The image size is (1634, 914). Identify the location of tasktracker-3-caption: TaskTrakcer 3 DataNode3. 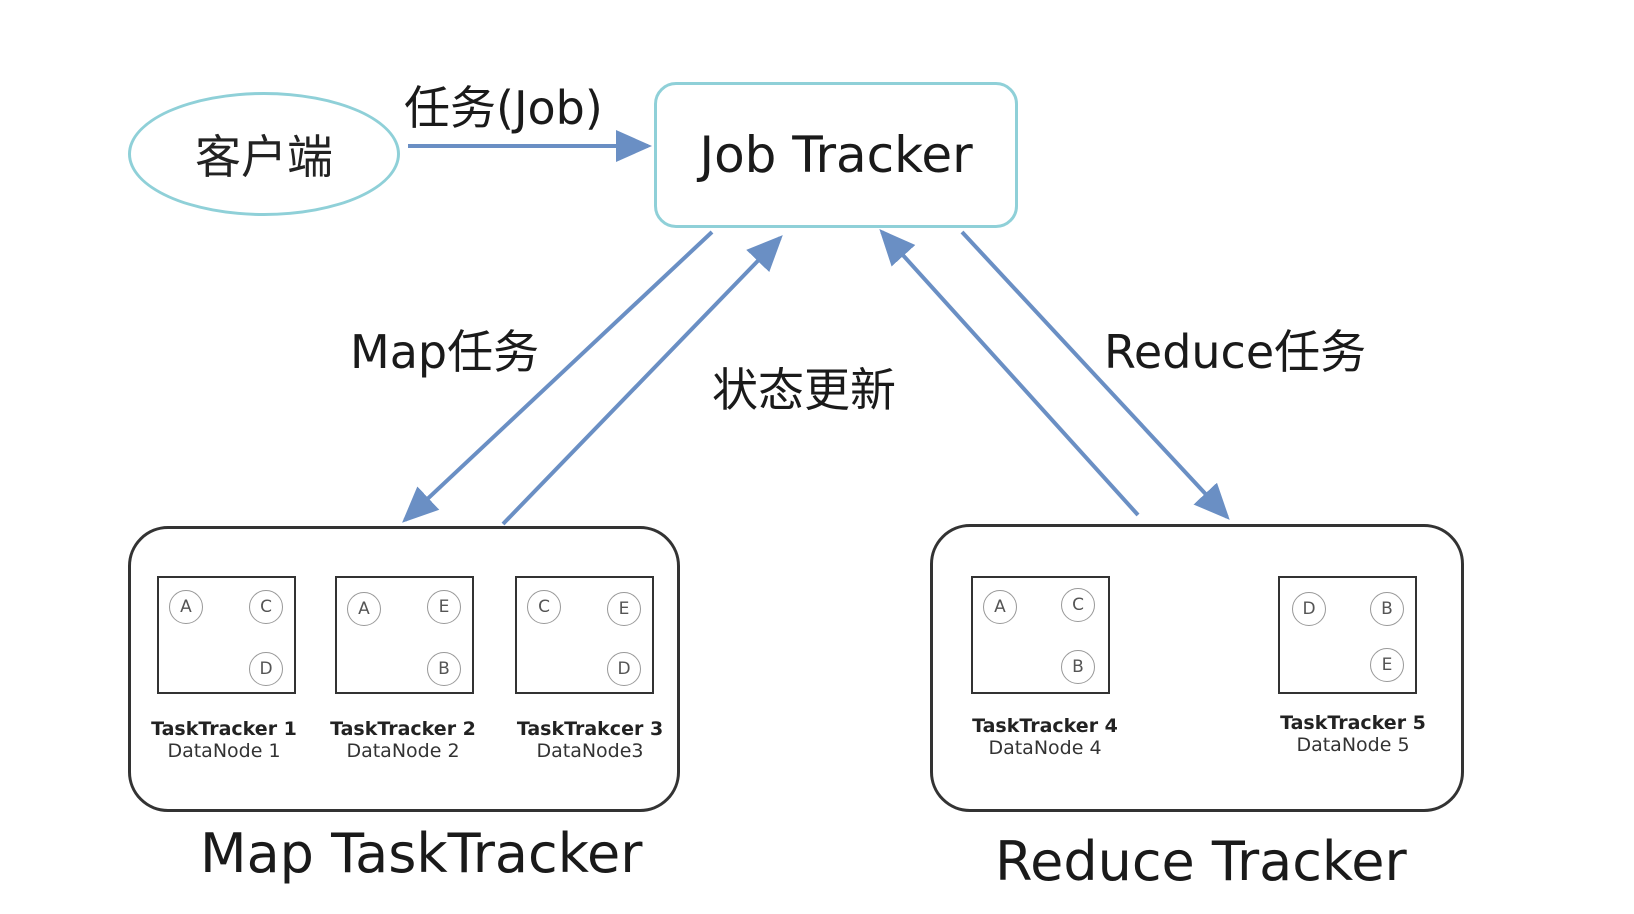
(590, 740).